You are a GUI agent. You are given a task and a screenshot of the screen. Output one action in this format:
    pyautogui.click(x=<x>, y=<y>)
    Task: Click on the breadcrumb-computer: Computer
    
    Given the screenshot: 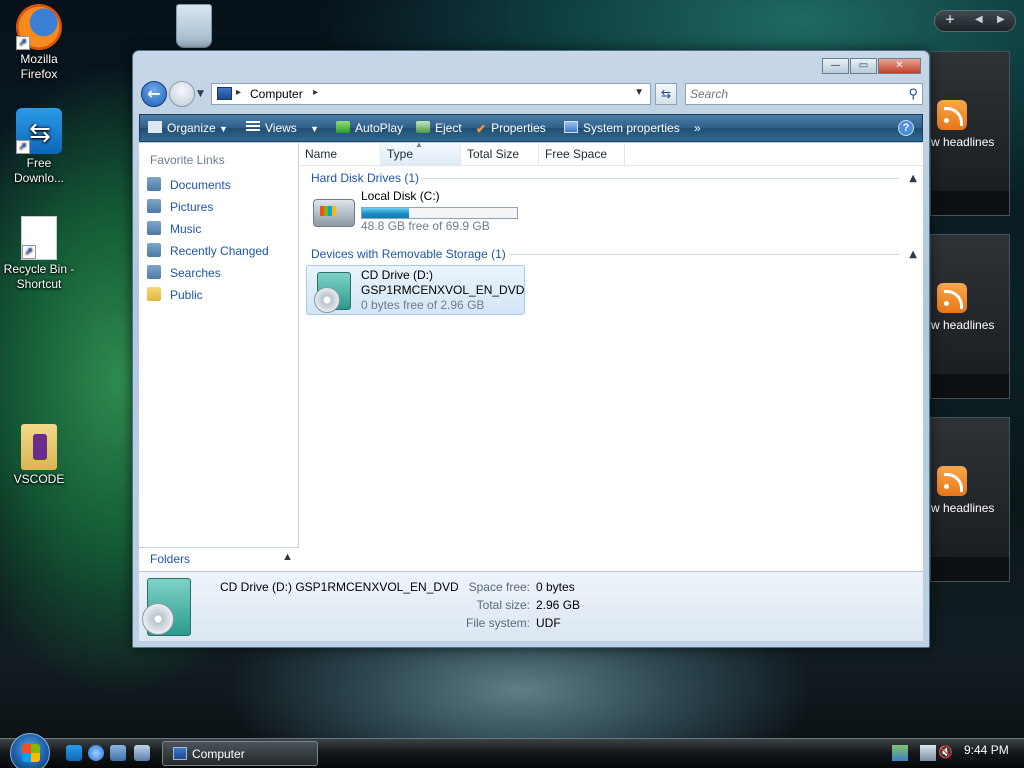 What is the action you would take?
    pyautogui.click(x=276, y=94)
    